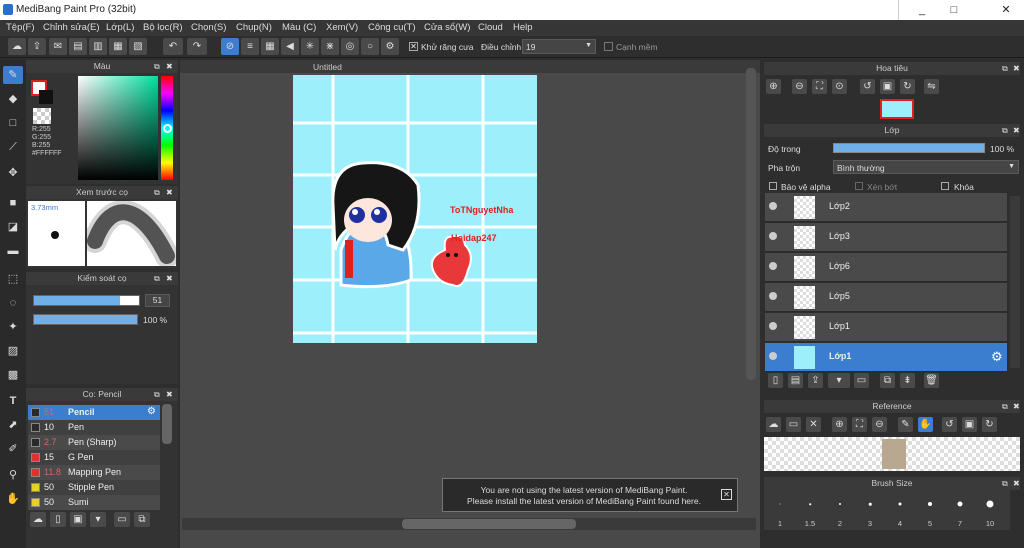 The image size is (1024, 548). Describe the element at coordinates (839, 380) in the screenshot. I see `layer-menu-icon: ▾` at that location.